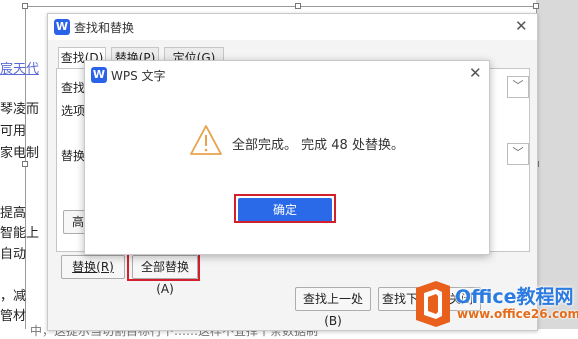 This screenshot has height=339, width=578. What do you see at coordinates (138, 76) in the screenshot?
I see `wps-message-title: WPS 文字` at bounding box center [138, 76].